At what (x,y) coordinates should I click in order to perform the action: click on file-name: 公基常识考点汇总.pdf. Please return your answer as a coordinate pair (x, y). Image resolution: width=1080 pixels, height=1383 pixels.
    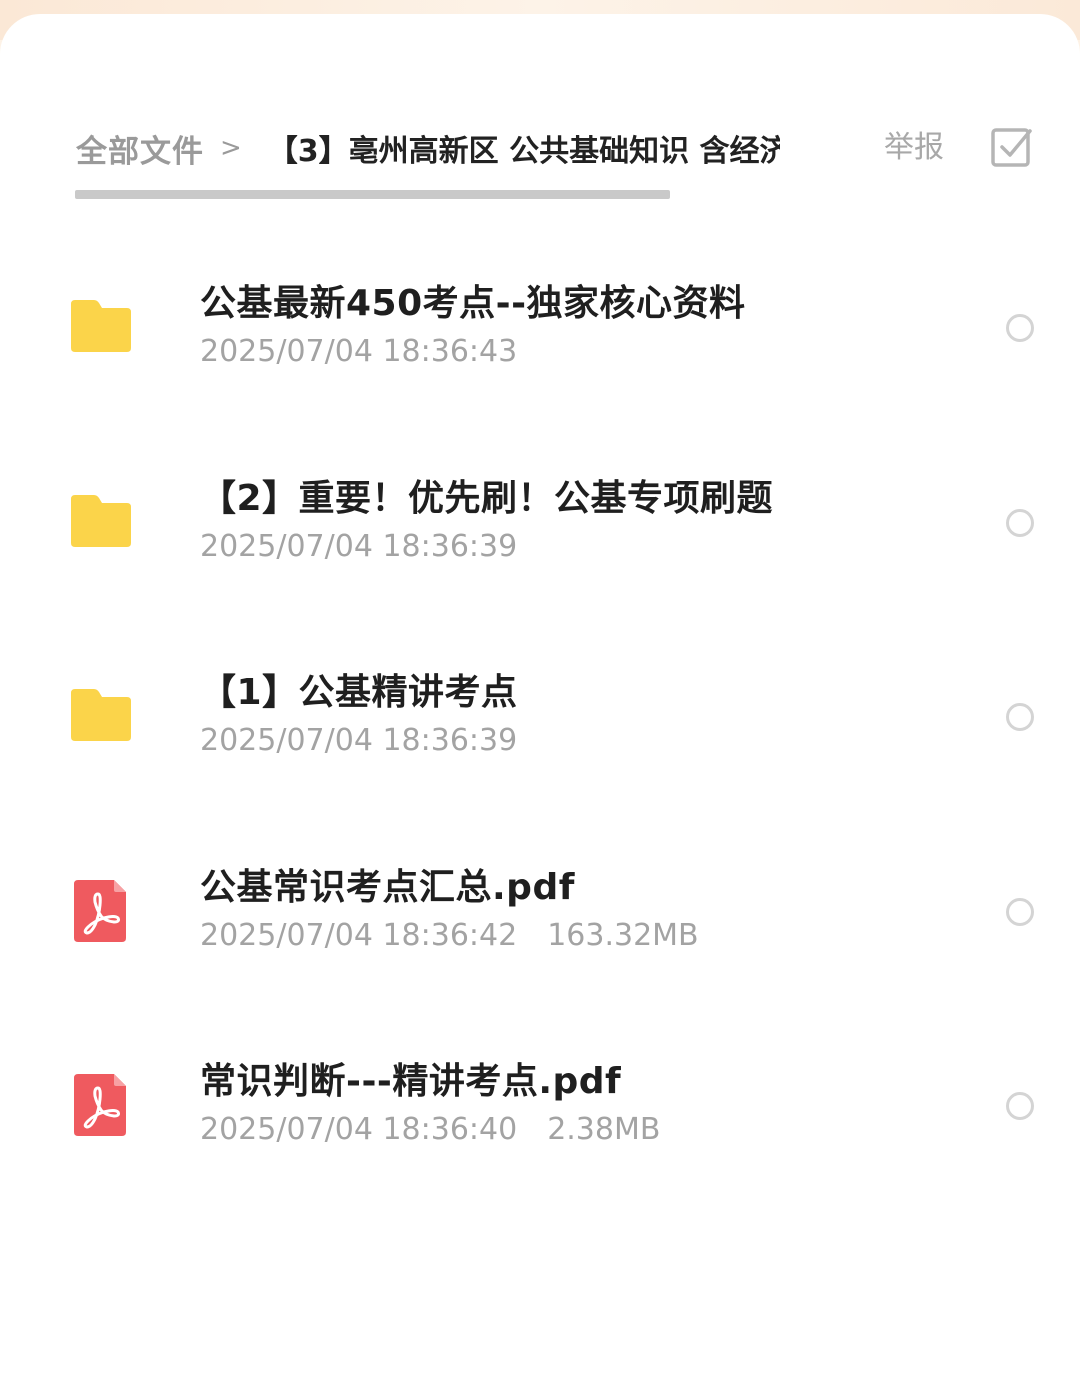
    Looking at the image, I should click on (387, 887).